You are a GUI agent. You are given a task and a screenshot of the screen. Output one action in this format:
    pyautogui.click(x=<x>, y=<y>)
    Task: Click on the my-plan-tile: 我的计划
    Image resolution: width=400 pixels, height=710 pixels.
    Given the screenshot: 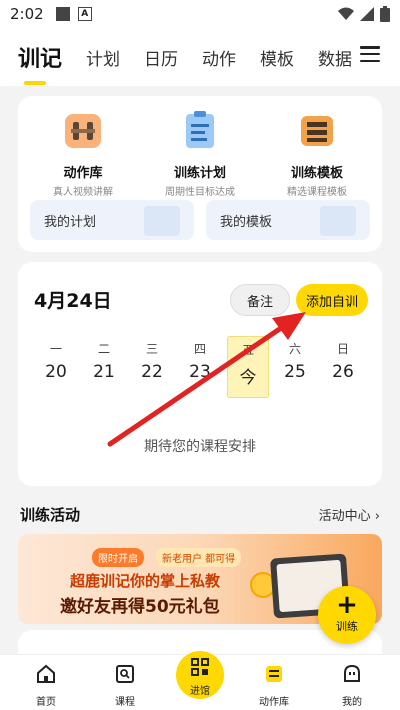 What is the action you would take?
    pyautogui.click(x=112, y=220)
    